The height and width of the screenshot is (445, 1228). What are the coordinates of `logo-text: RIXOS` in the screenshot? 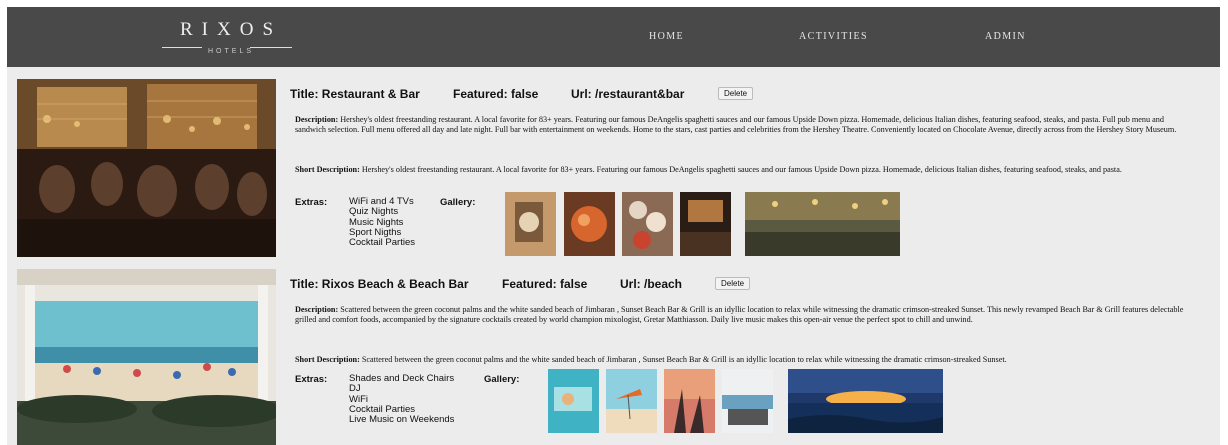 It's located at (231, 29).